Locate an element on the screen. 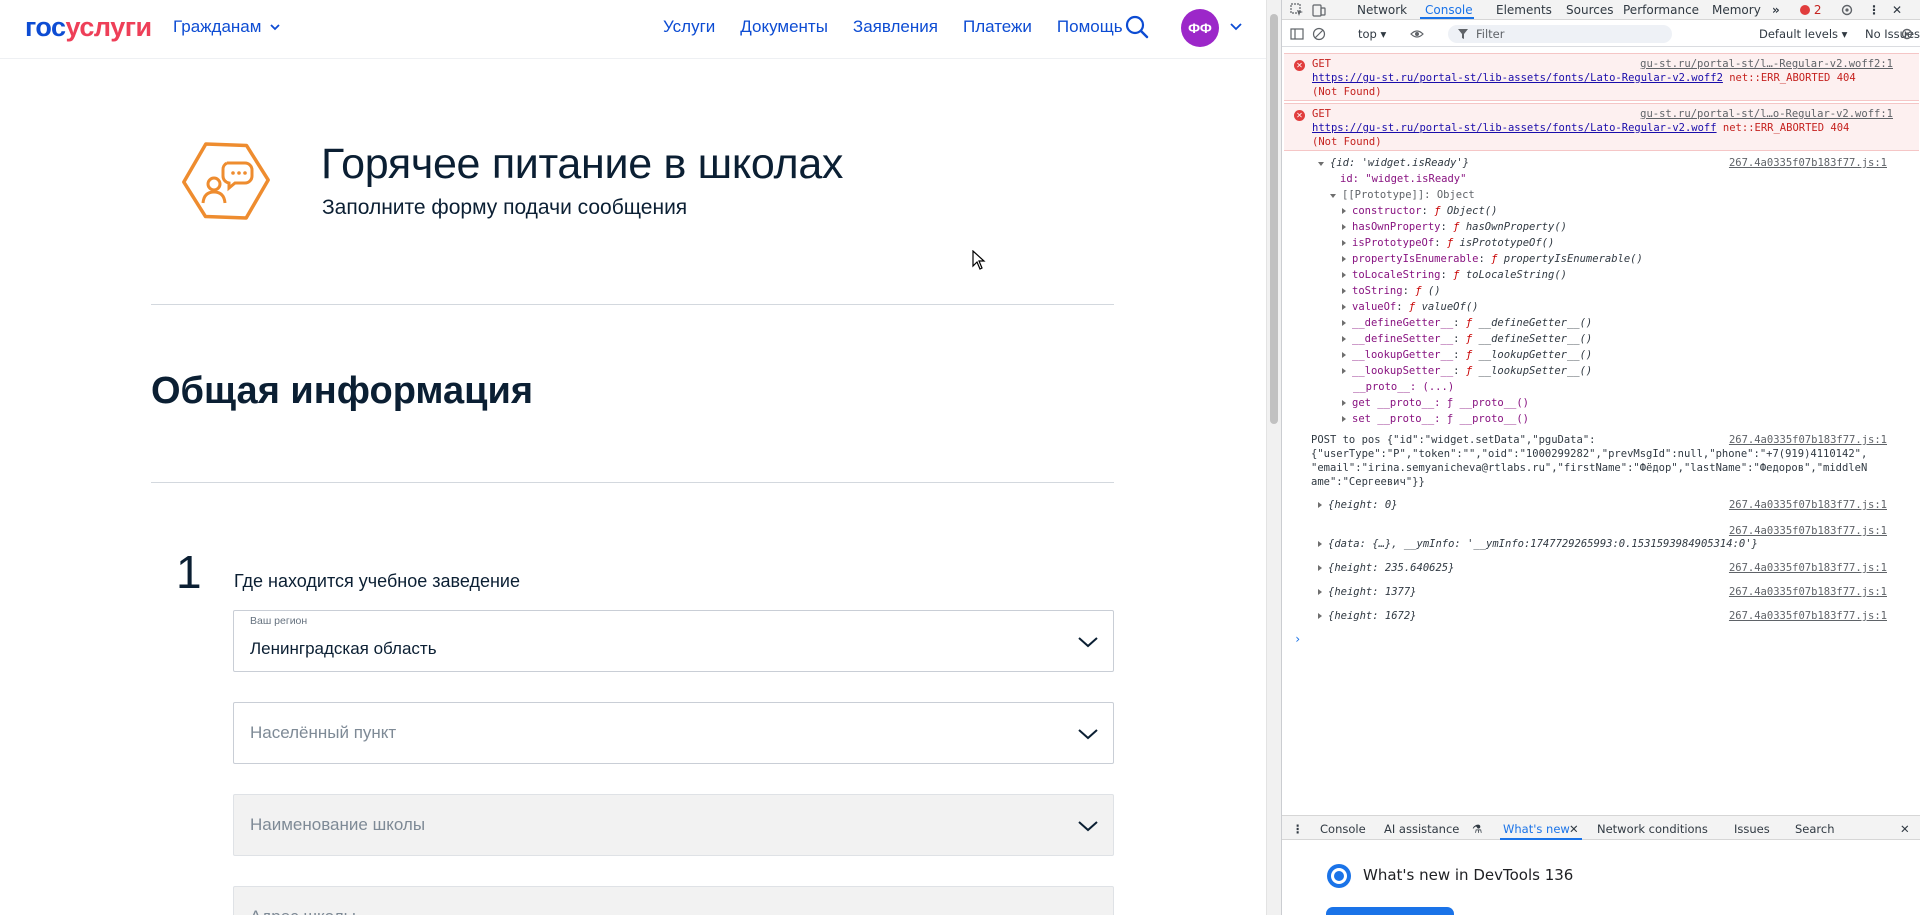  get-proto: get __proto__: ƒ __proto__() is located at coordinates (1441, 403).